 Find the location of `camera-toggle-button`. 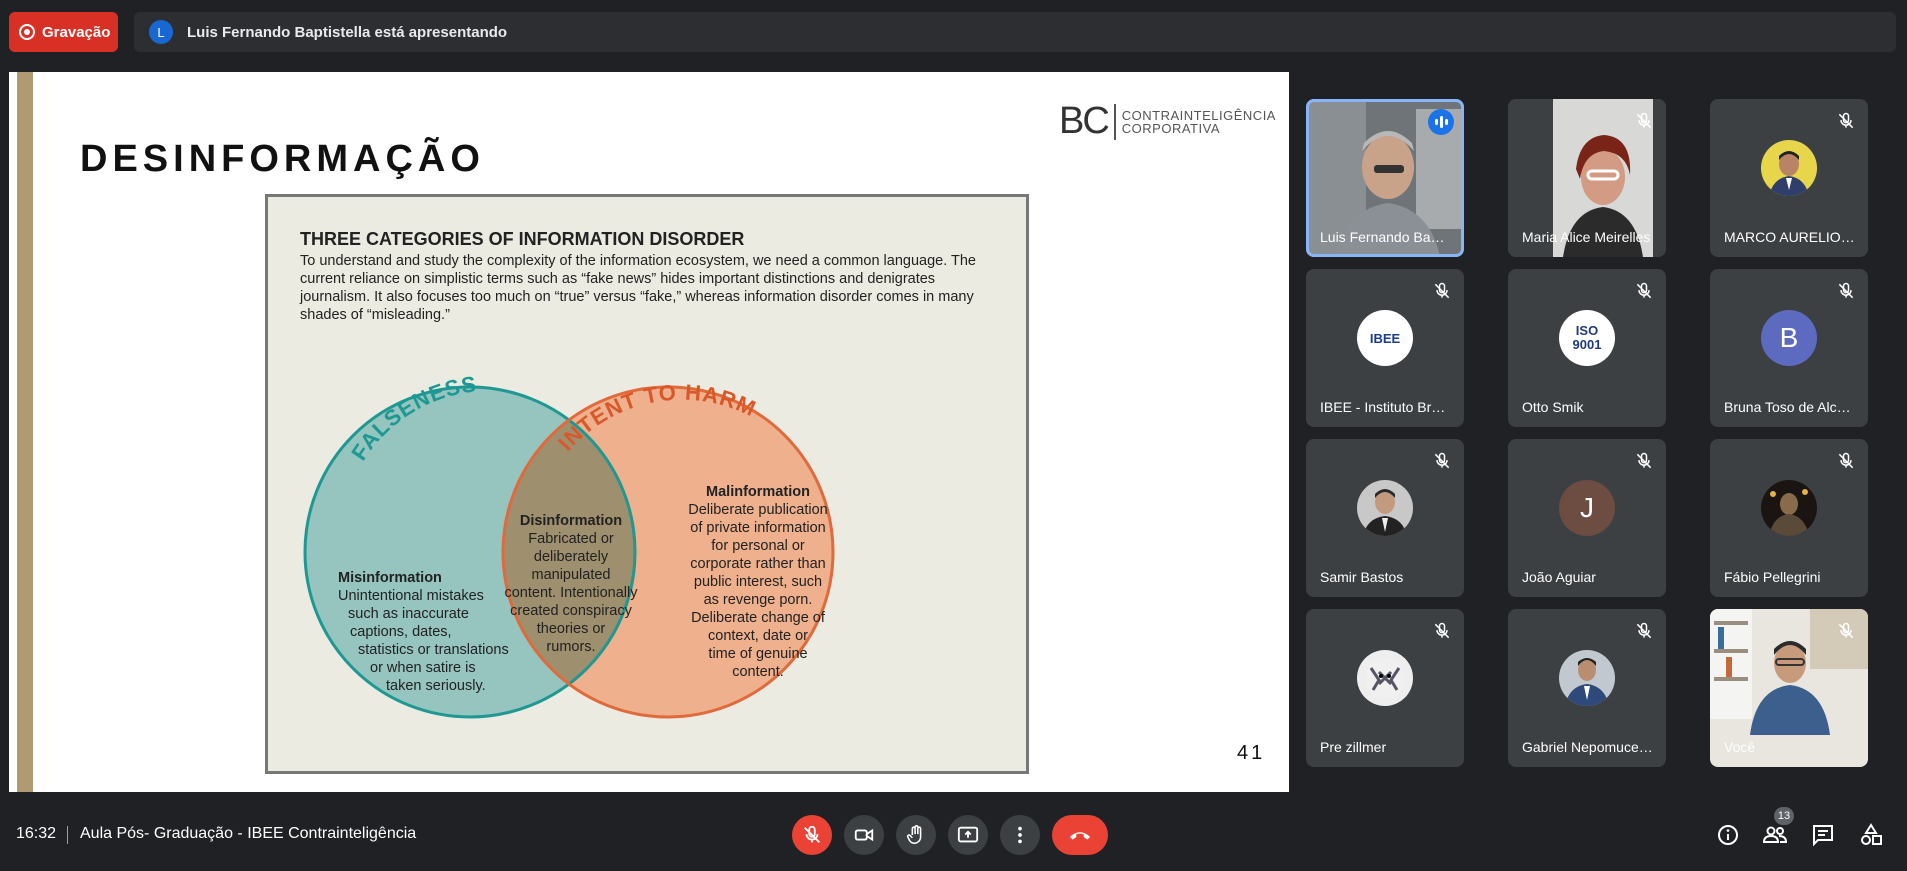

camera-toggle-button is located at coordinates (864, 835).